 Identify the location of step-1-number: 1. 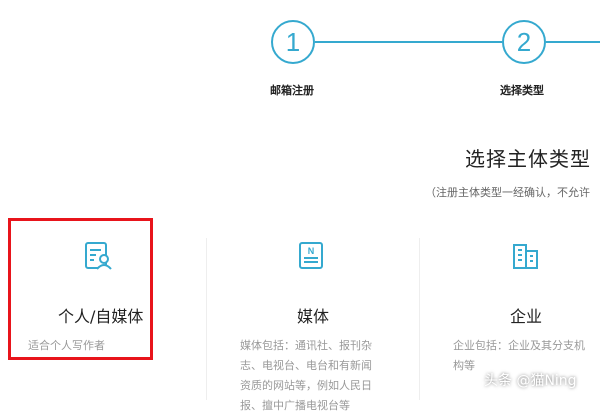
(293, 41).